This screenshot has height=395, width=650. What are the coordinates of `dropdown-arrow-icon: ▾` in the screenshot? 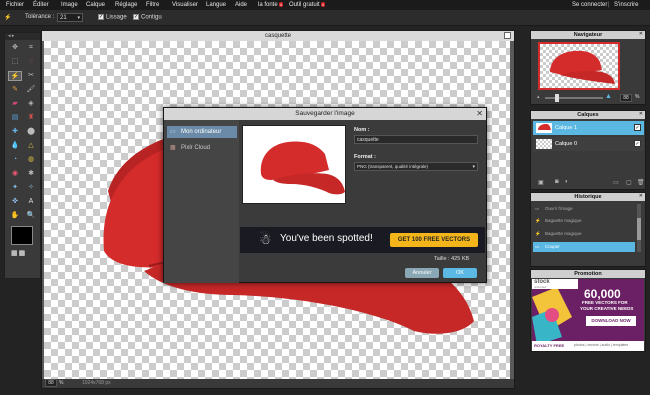 It's located at (473, 167).